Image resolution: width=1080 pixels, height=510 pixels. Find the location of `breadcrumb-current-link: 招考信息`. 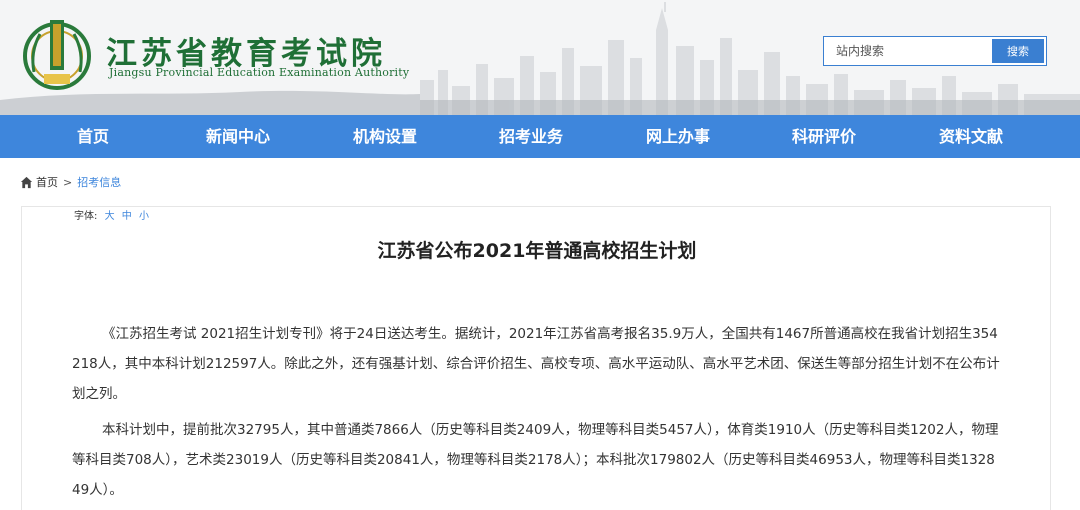

breadcrumb-current-link: 招考信息 is located at coordinates (99, 182).